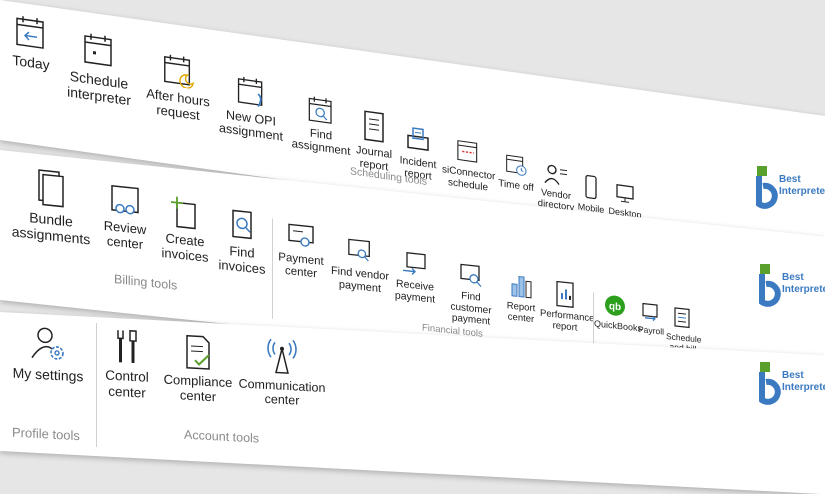 Image resolution: width=825 pixels, height=494 pixels. I want to click on payment-center-button: Payment center, so click(301, 251).